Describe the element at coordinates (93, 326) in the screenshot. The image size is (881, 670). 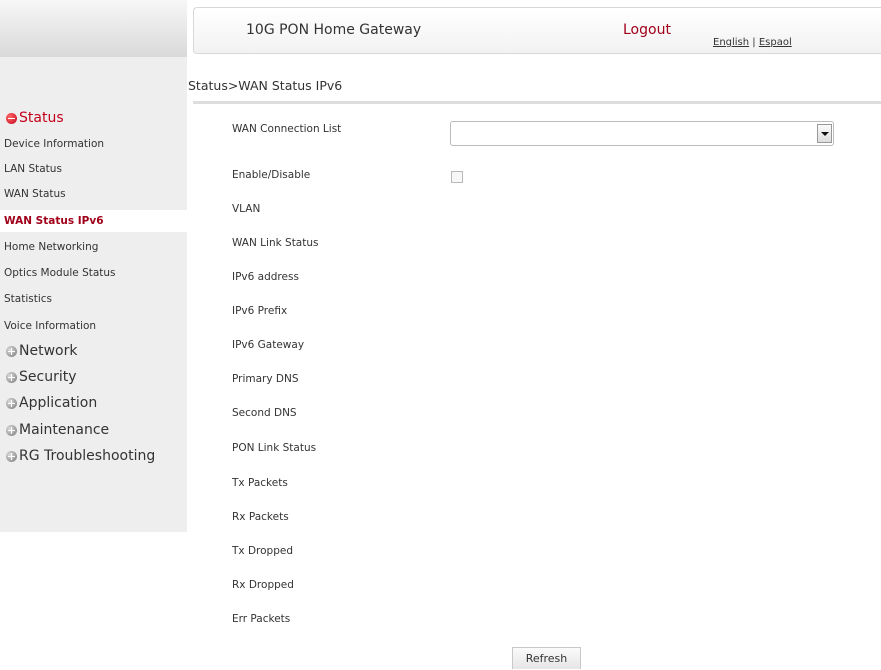
I see `sidebar-item-voice-information: Voice Information` at that location.